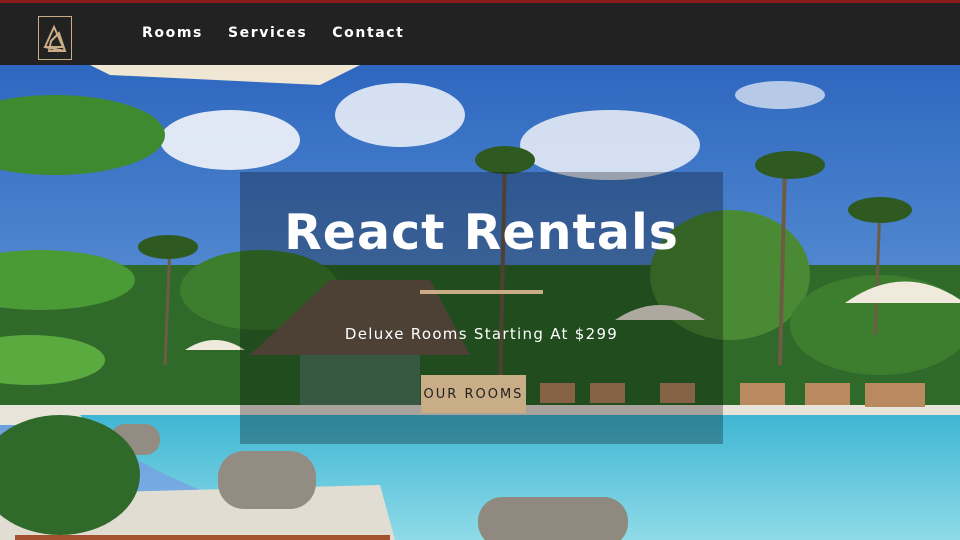 The image size is (960, 540). Describe the element at coordinates (480, 34) in the screenshot. I see `navbar: Rooms Services Contact` at that location.